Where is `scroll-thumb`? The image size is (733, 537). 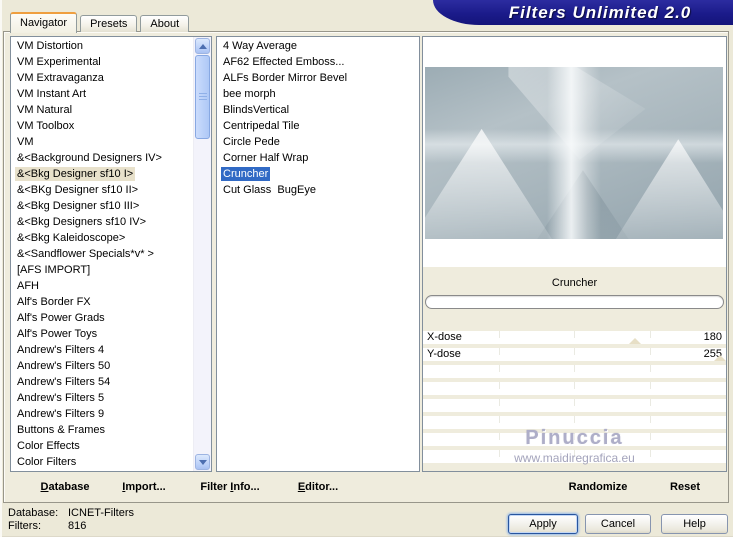
scroll-thumb is located at coordinates (202, 97).